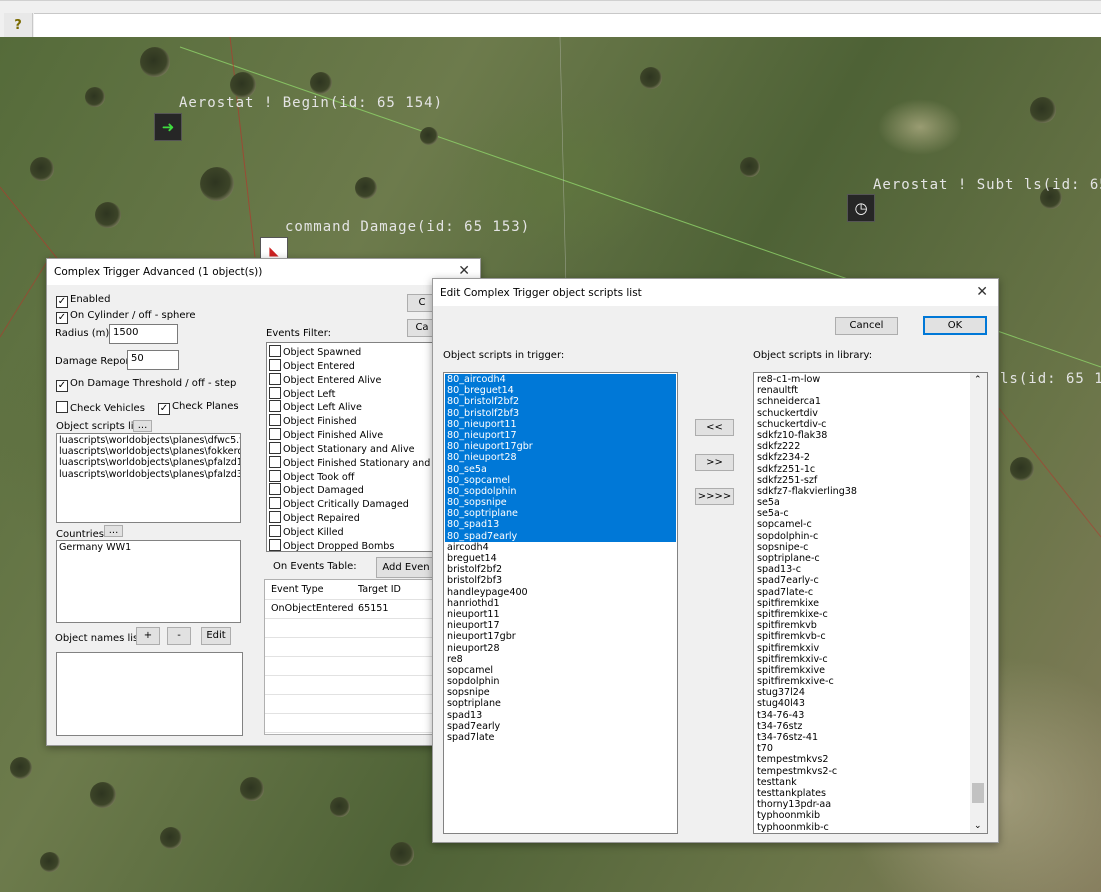 The width and height of the screenshot is (1101, 892). I want to click on list-item: 80_sopsnipe, so click(560, 503).